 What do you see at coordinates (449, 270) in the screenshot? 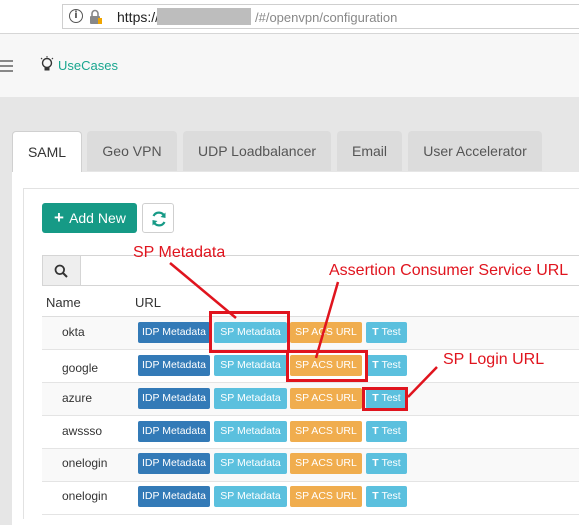
I see `annotation-acs-url: Assertion Consumer Service URL` at bounding box center [449, 270].